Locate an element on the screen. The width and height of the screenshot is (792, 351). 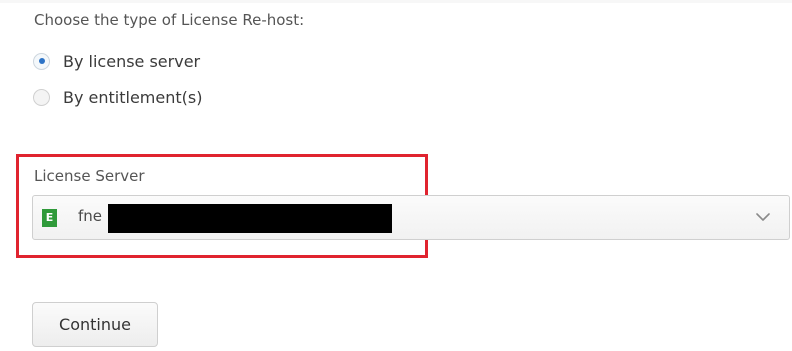
redaction-bar is located at coordinates (250, 218).